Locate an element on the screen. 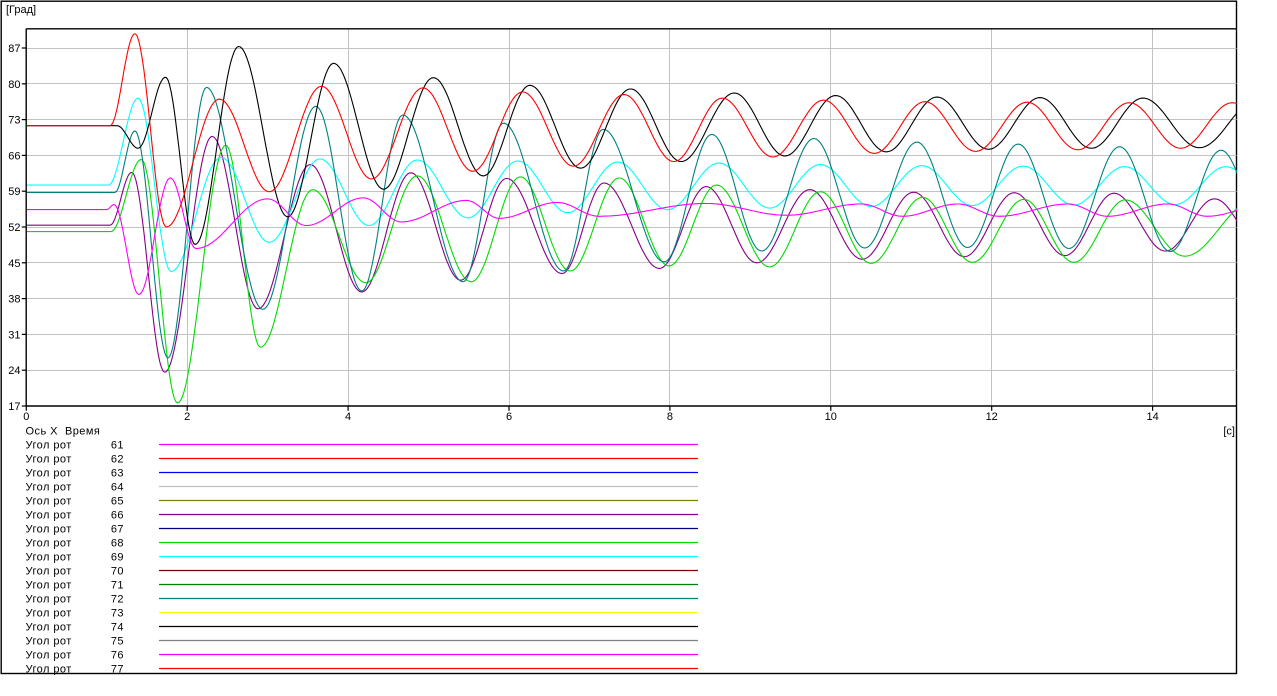  svg-text: 31 is located at coordinates (14, 335).